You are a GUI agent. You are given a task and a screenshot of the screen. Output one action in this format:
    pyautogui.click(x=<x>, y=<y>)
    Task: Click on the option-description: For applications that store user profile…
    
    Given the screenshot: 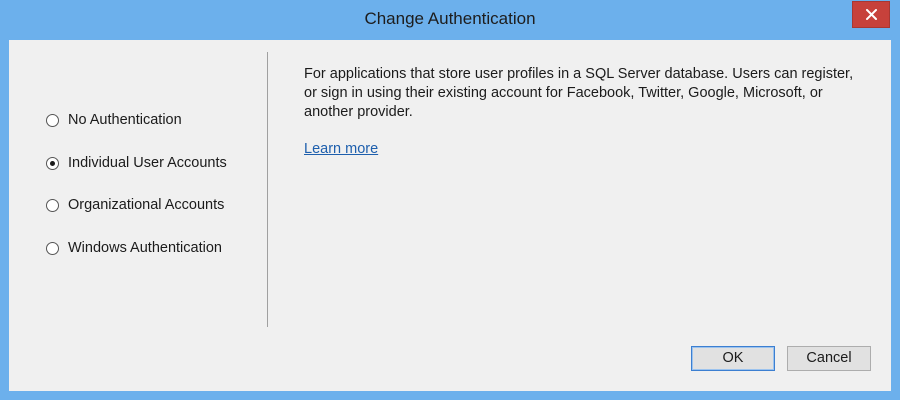 What is the action you would take?
    pyautogui.click(x=579, y=93)
    